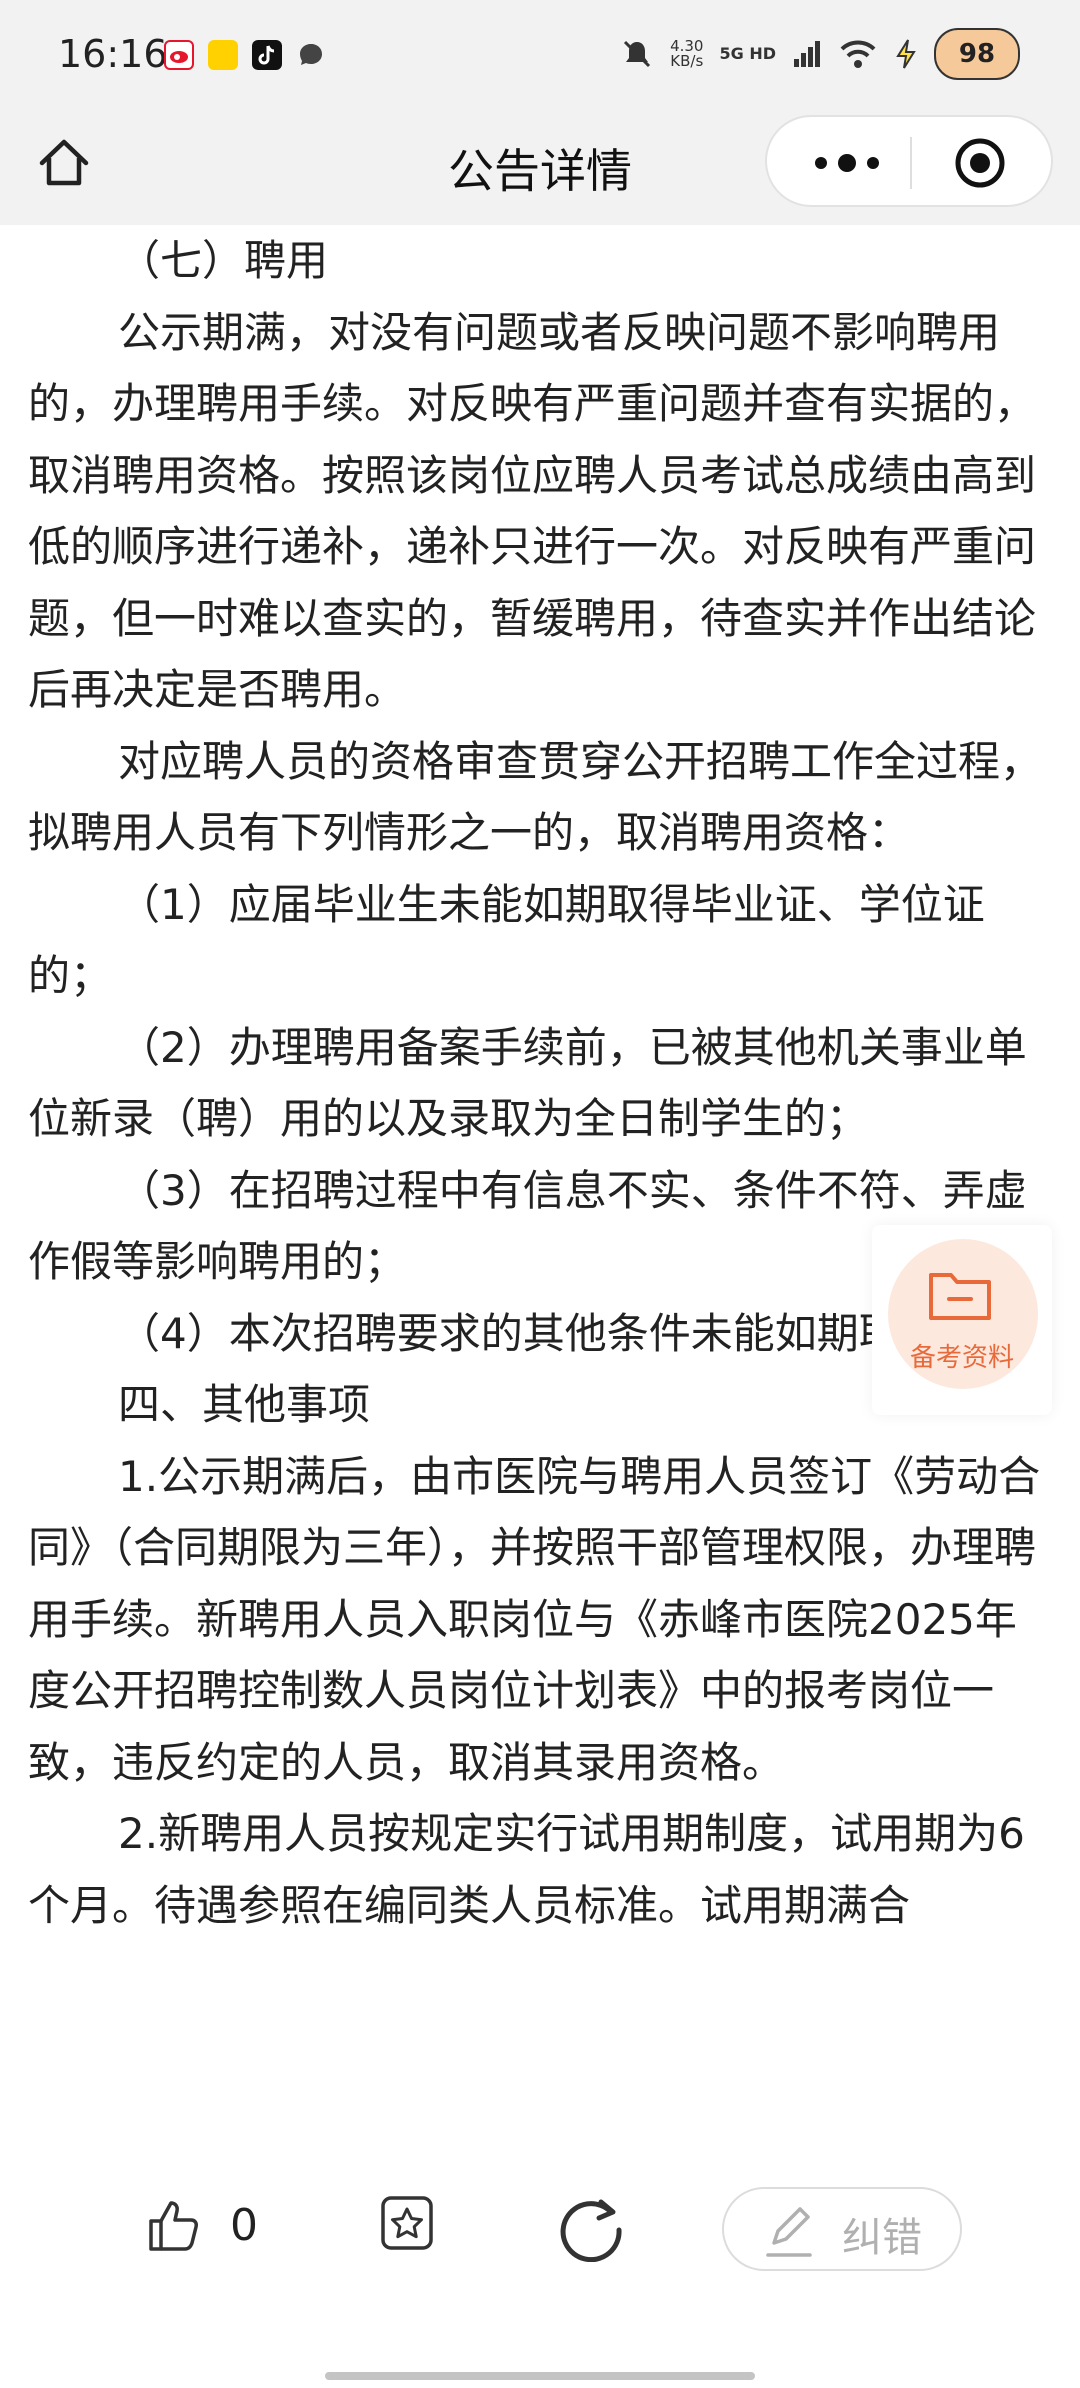 This screenshot has height=2388, width=1080. What do you see at coordinates (980, 163) in the screenshot?
I see `target-icon` at bounding box center [980, 163].